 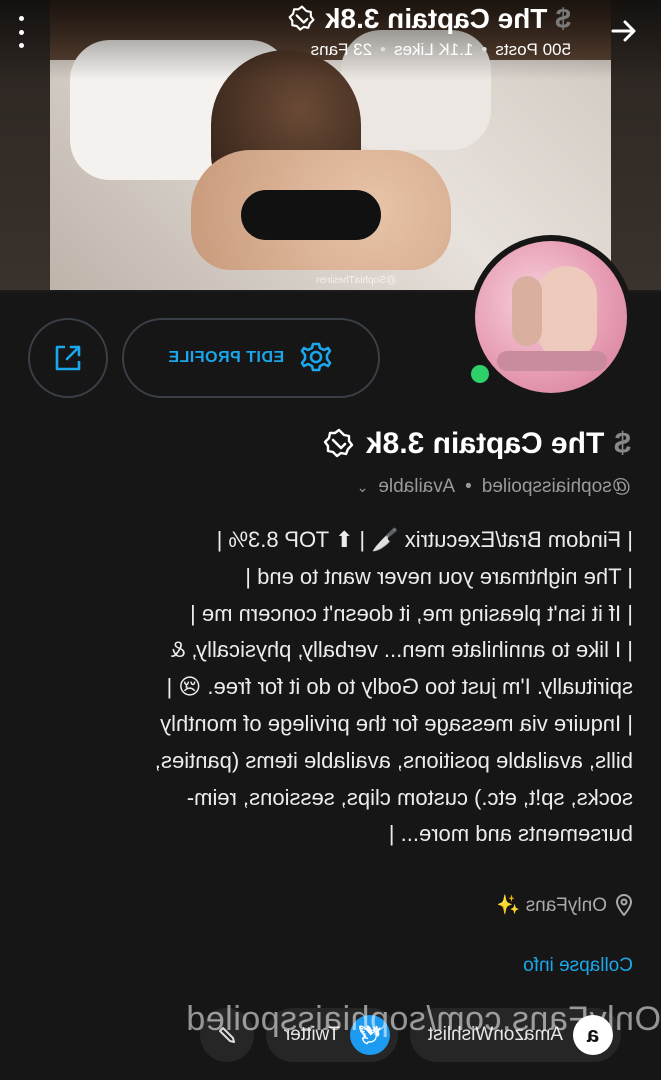 What do you see at coordinates (355, 280) in the screenshot?
I see `cover-watermark: @SophiaThesiren` at bounding box center [355, 280].